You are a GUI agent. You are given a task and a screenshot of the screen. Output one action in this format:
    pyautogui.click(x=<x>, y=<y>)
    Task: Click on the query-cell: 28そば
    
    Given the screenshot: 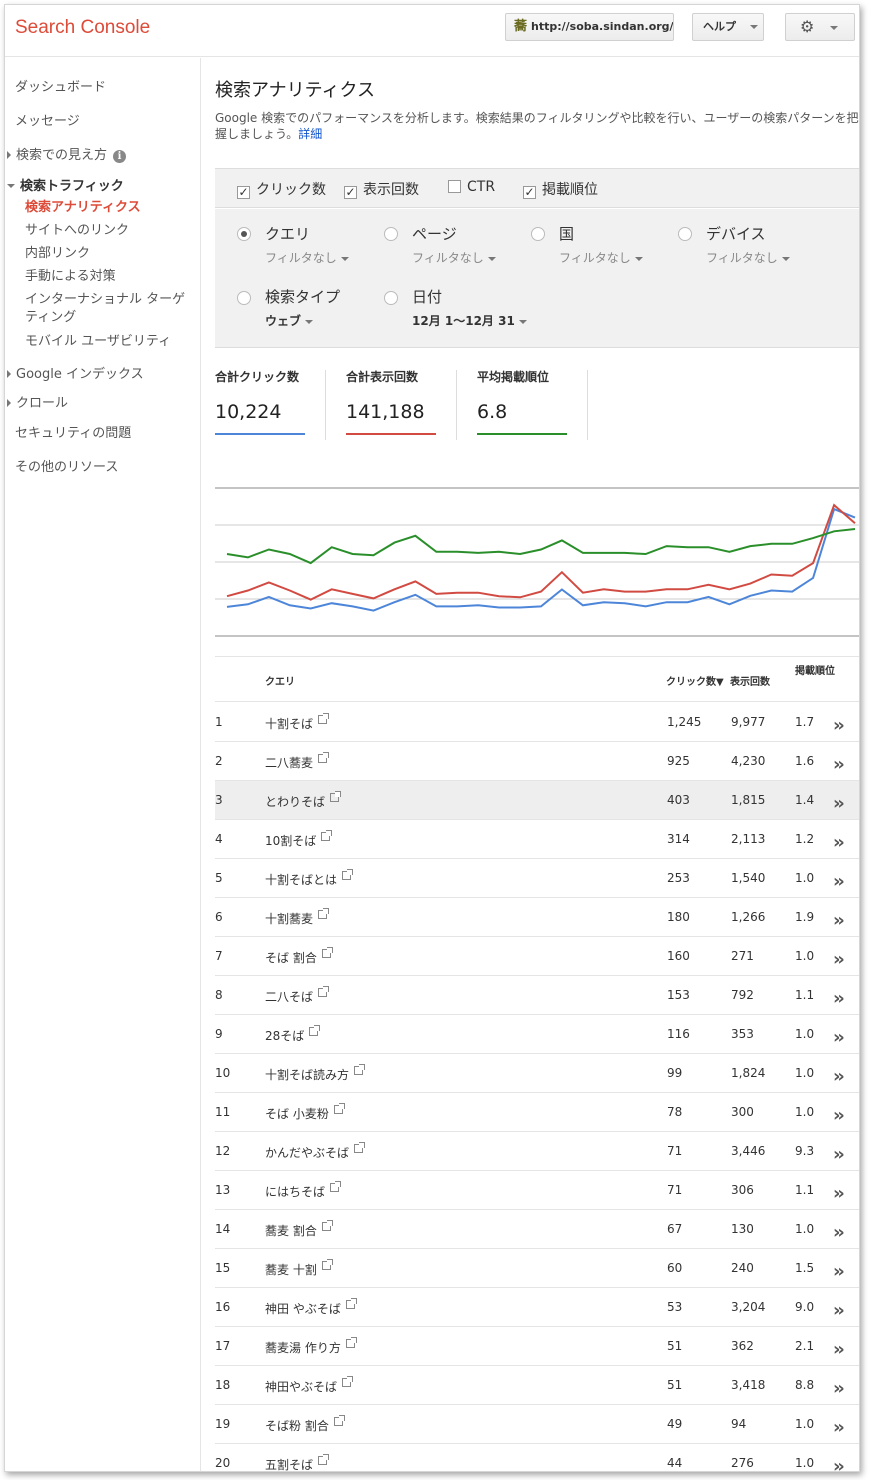 What is the action you would take?
    pyautogui.click(x=293, y=1034)
    